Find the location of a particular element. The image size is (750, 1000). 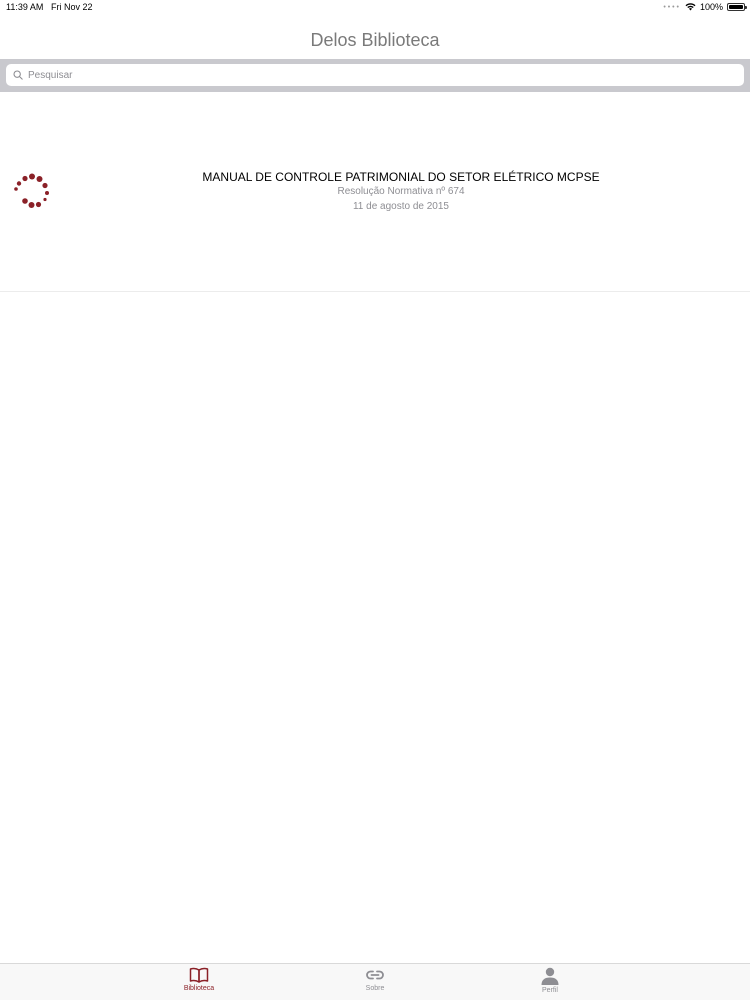

tab-sobre: Sobre is located at coordinates (375, 983).